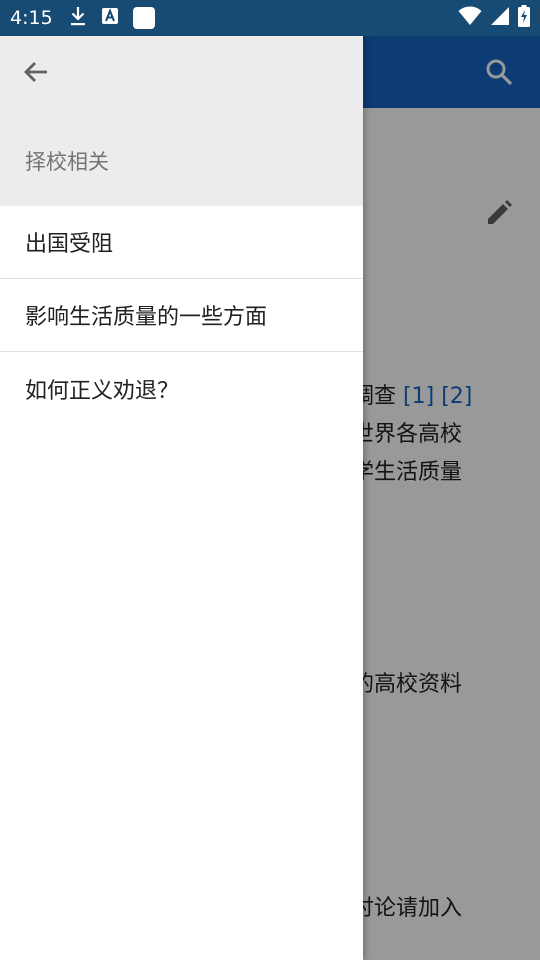  What do you see at coordinates (67, 162) in the screenshot?
I see `drawer-section-title: 择校相关` at bounding box center [67, 162].